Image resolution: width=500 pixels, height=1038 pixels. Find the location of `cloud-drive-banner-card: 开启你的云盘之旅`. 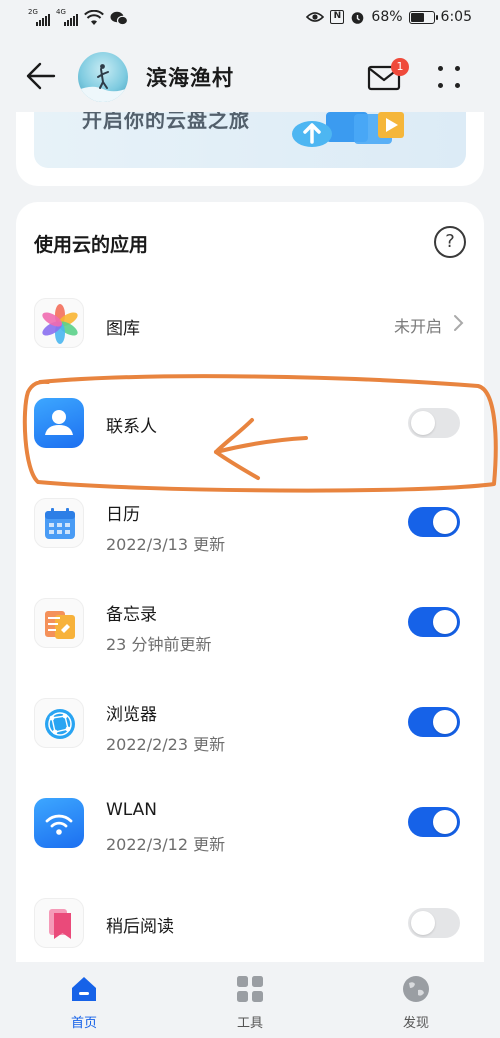

cloud-drive-banner-card: 开启你的云盘之旅 is located at coordinates (250, 149).